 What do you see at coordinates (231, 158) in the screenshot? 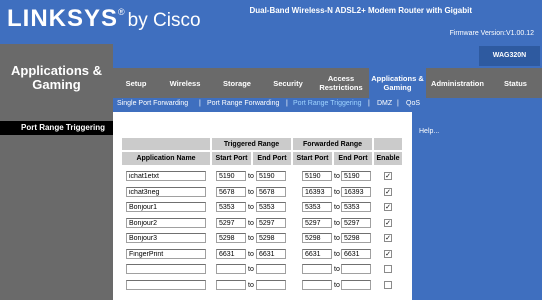
I see `header-triggered-start-port: Start Port` at bounding box center [231, 158].